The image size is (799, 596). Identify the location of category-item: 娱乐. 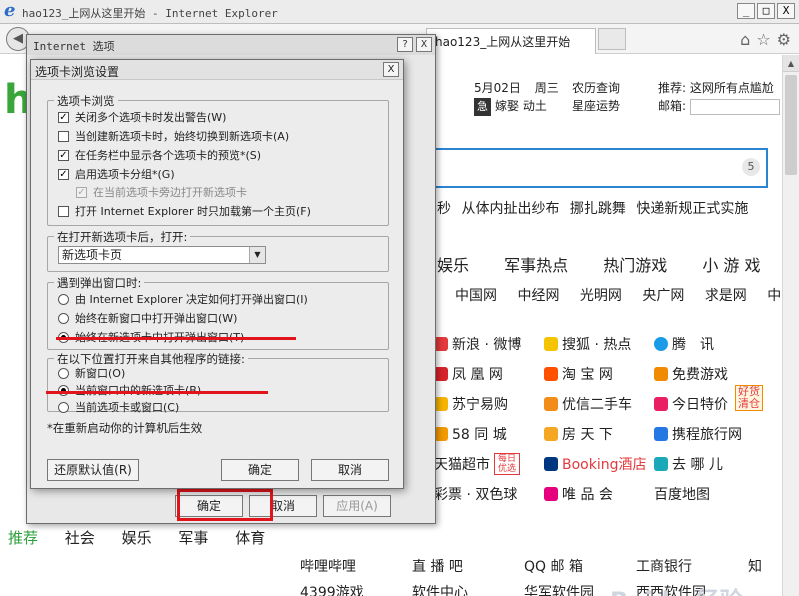
(453, 265).